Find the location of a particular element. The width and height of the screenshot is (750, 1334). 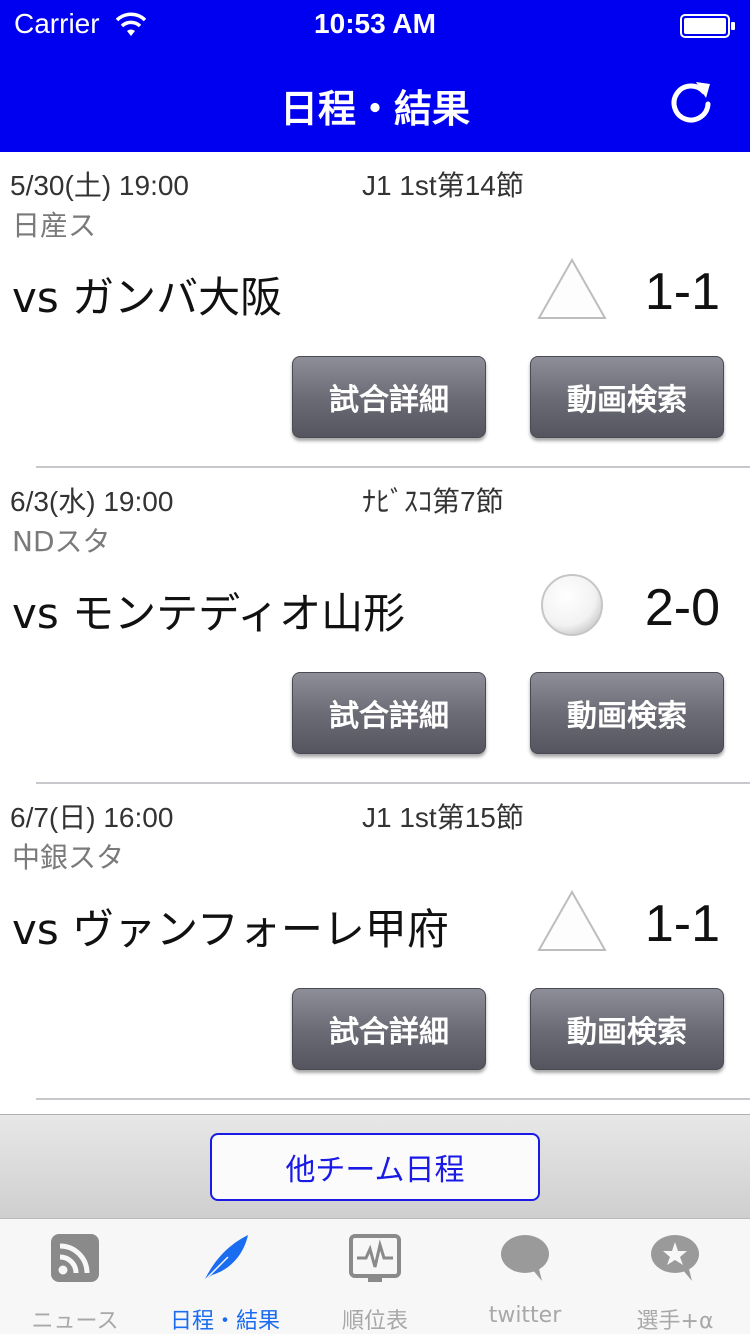

match-venue: NDスタ is located at coordinates (61, 541).